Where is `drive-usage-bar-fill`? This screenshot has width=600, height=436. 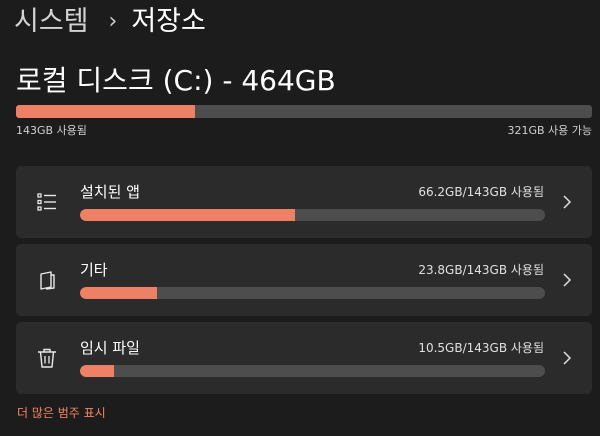 drive-usage-bar-fill is located at coordinates (105, 111).